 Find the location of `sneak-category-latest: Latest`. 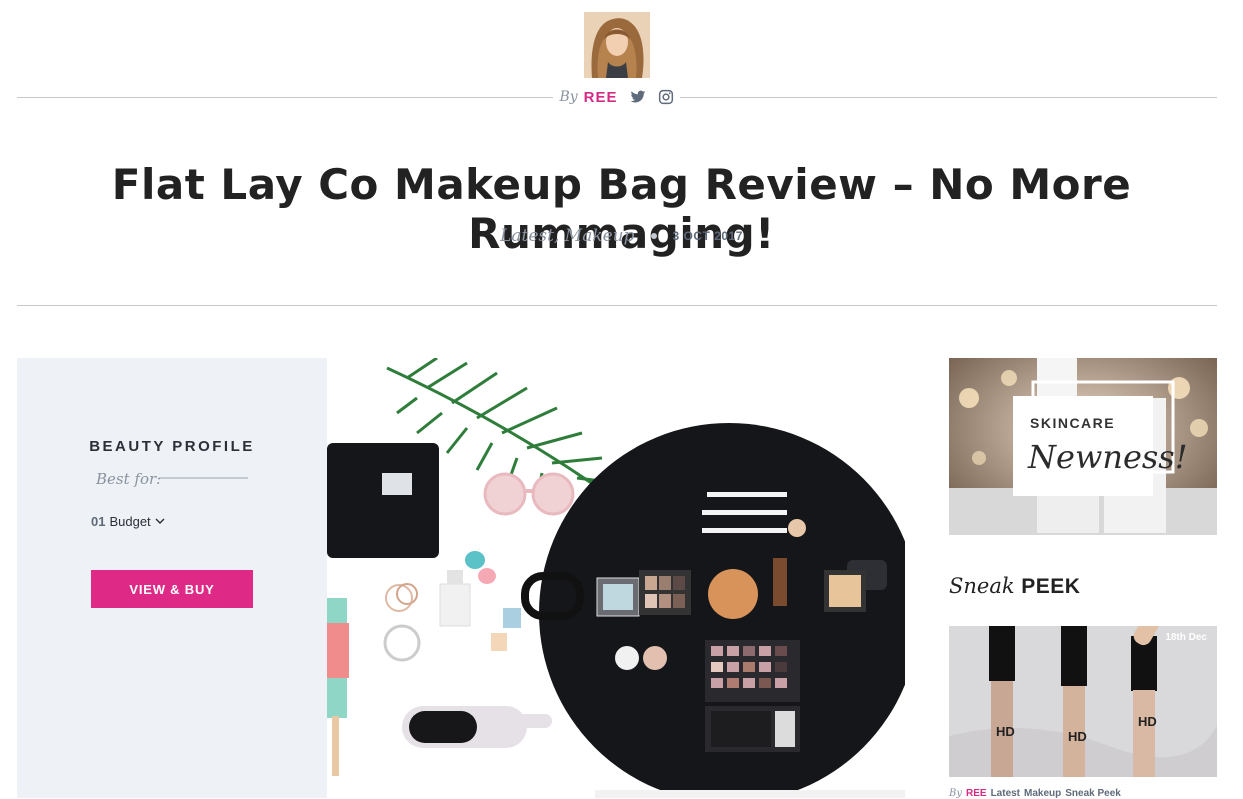

sneak-category-latest: Latest is located at coordinates (1005, 793).